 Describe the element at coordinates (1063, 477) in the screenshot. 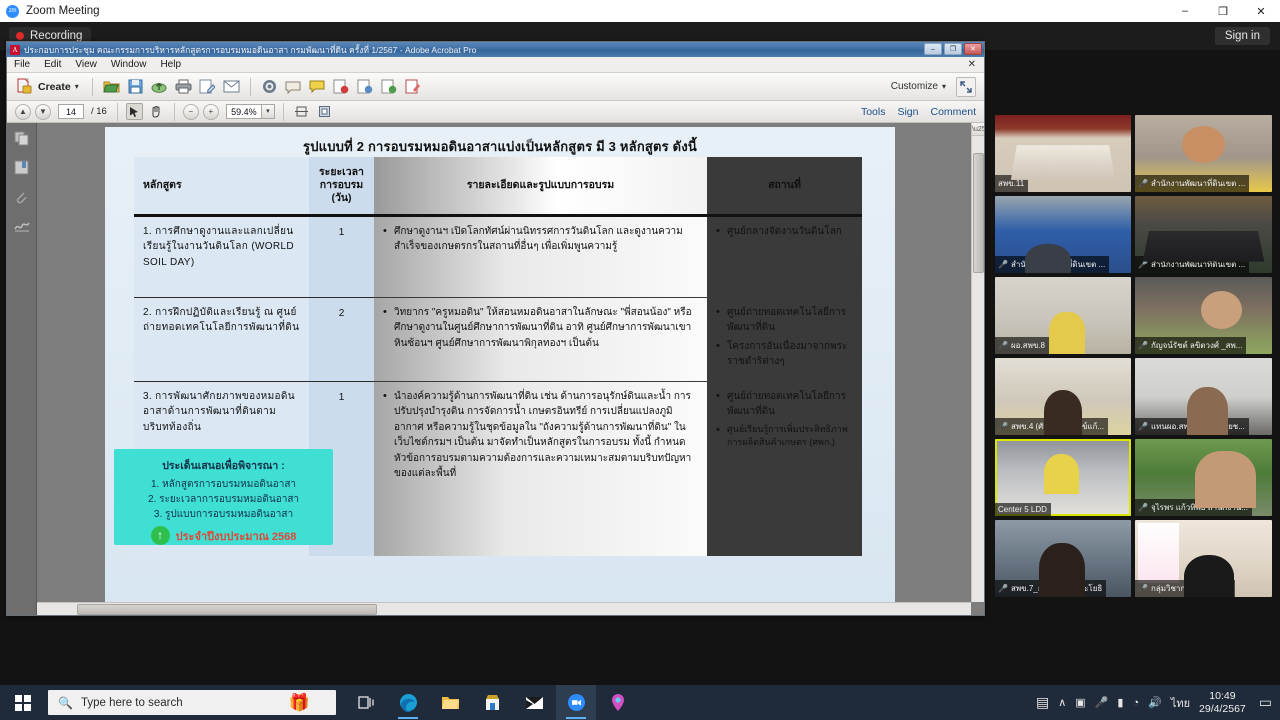

I see `participant-tile-9-active-speaker: Center 5 LDD` at that location.